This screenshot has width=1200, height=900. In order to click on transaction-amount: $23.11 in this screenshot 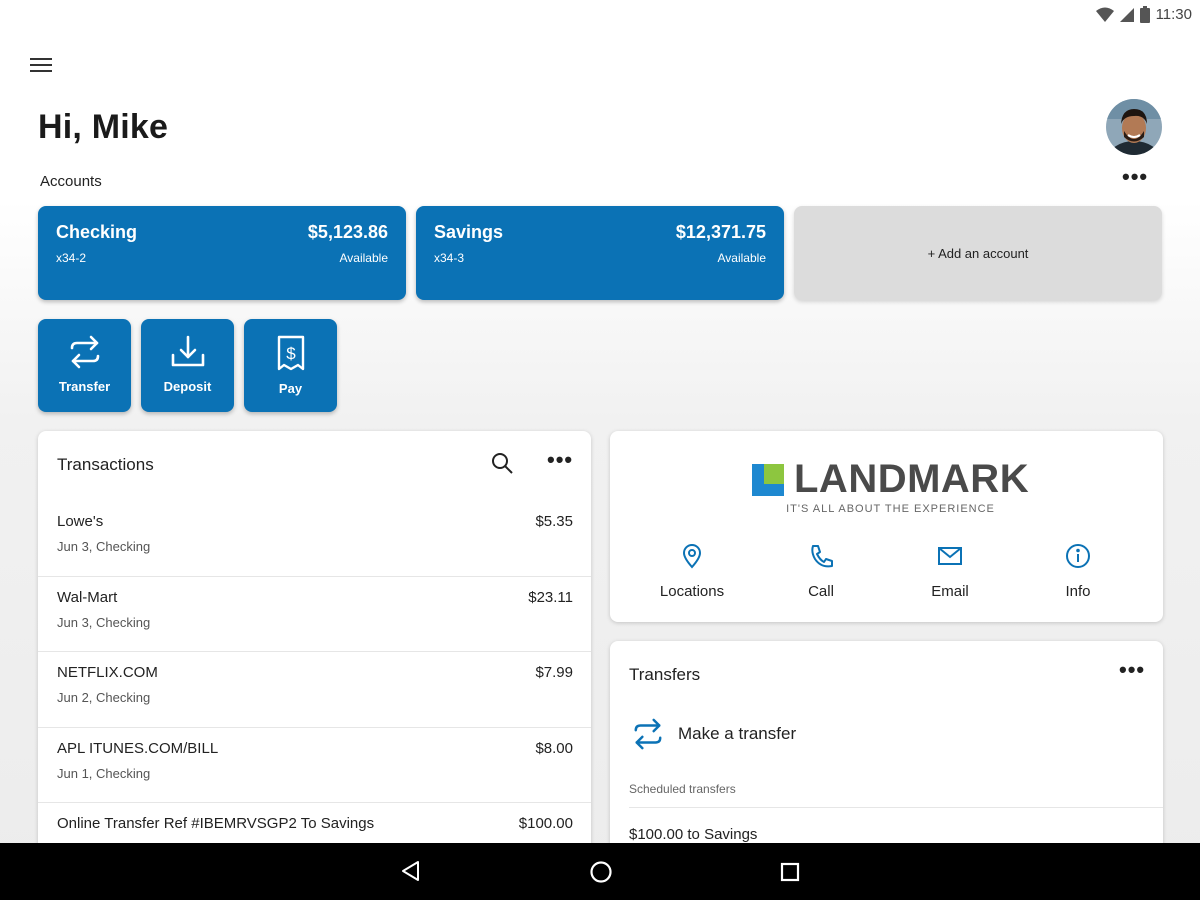, I will do `click(550, 597)`.